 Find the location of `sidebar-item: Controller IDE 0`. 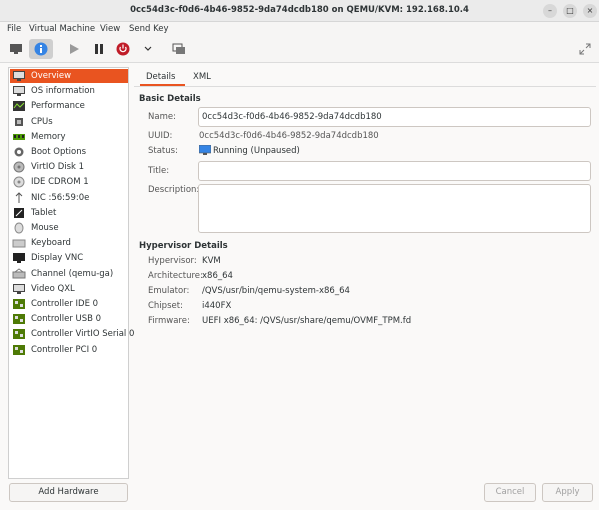

sidebar-item: Controller IDE 0 is located at coordinates (69, 304).